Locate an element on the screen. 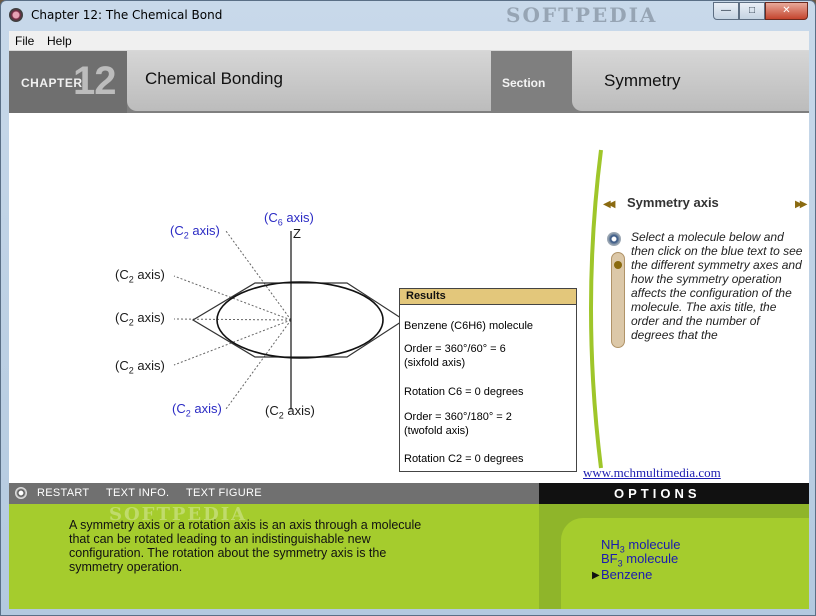  options-inner is located at coordinates (685, 563).